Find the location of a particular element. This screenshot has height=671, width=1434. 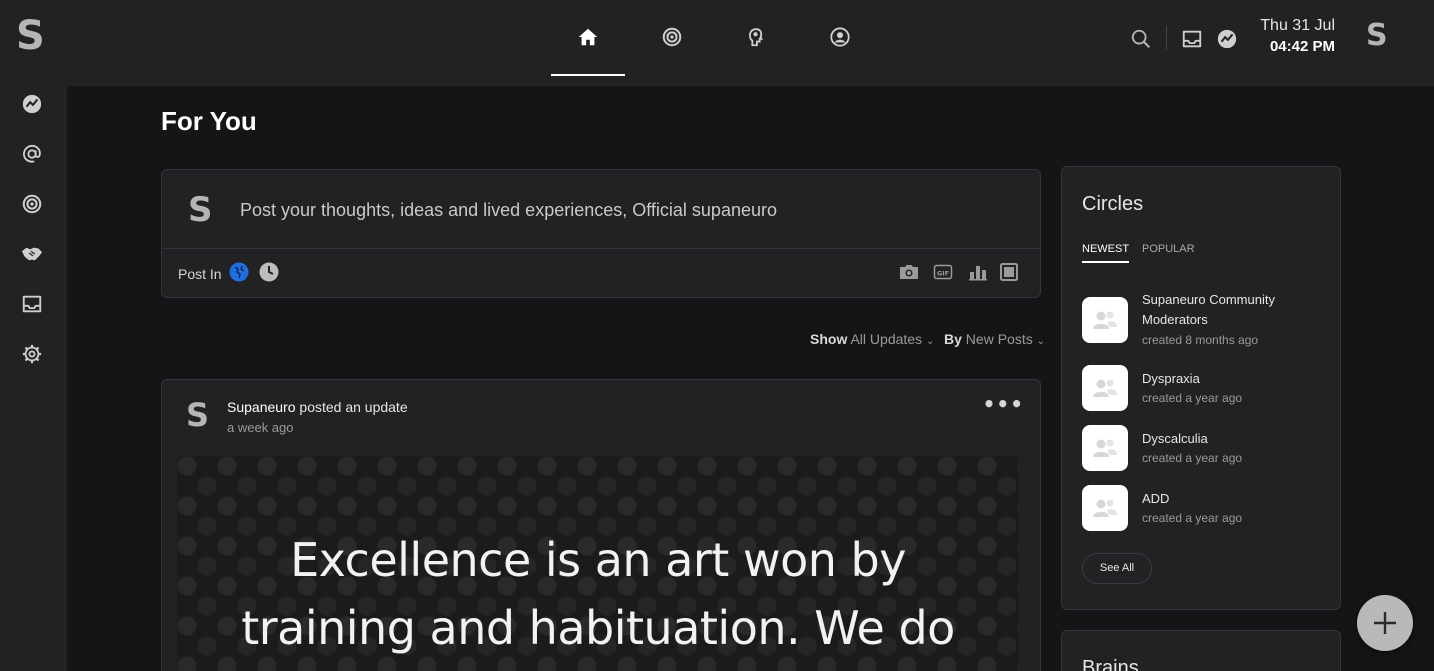

more-options-button: ••• is located at coordinates (1003, 404).